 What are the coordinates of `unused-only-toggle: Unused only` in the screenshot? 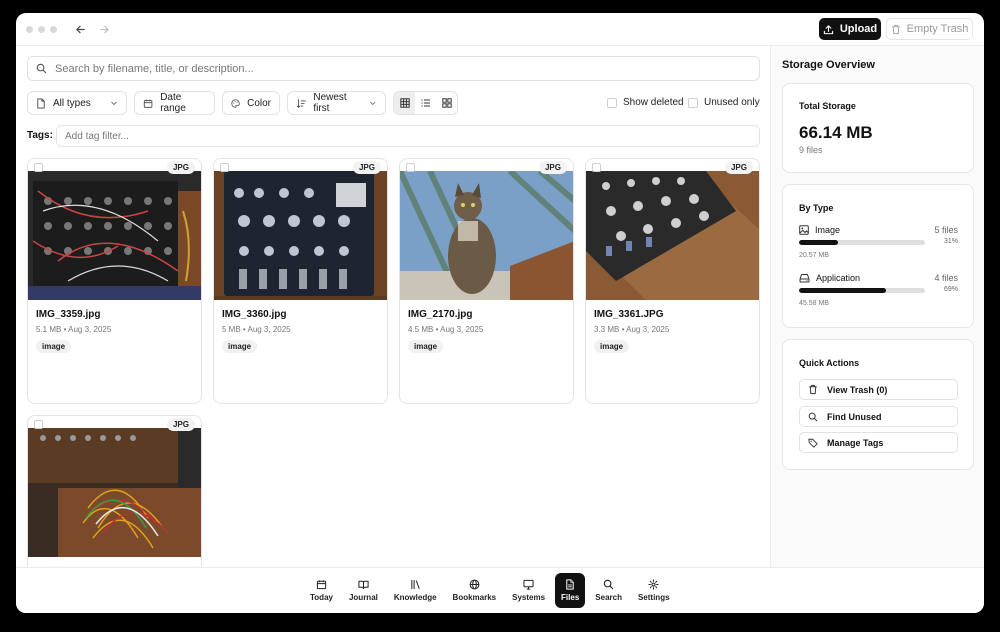 It's located at (724, 102).